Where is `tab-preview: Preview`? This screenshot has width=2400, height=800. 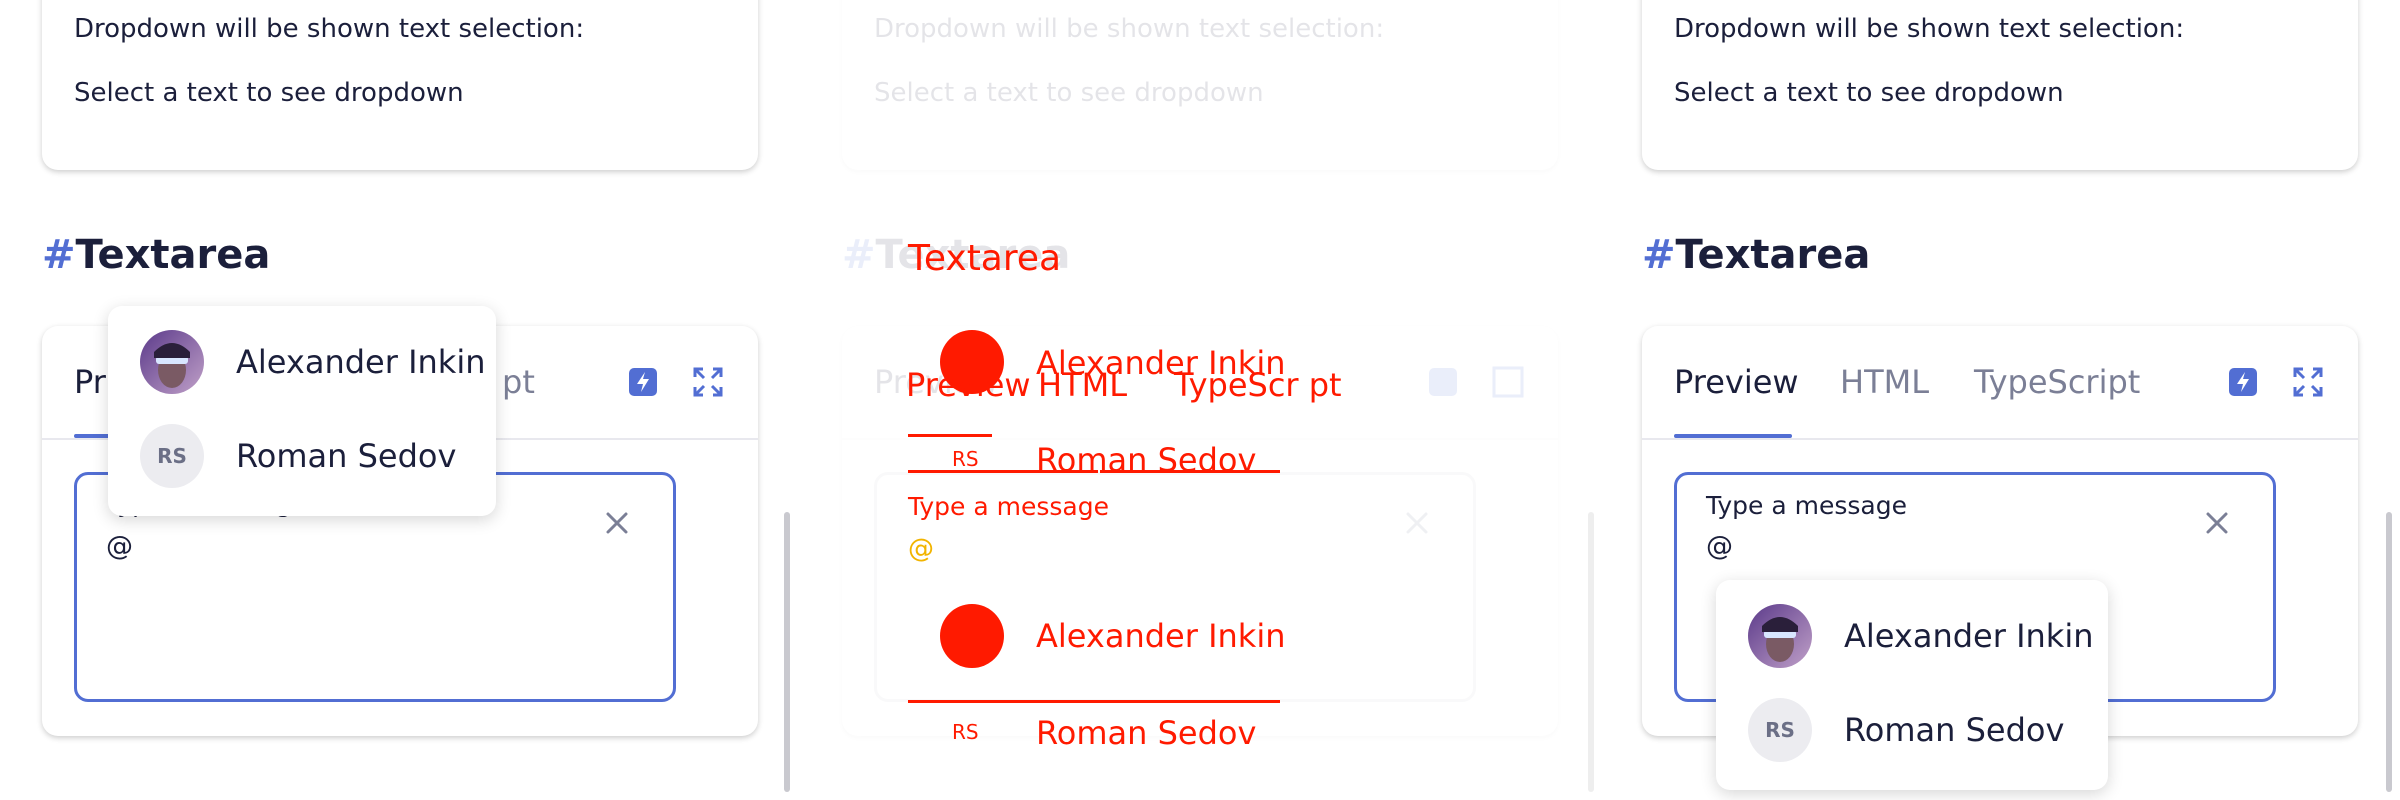
tab-preview: Preview is located at coordinates (1736, 382).